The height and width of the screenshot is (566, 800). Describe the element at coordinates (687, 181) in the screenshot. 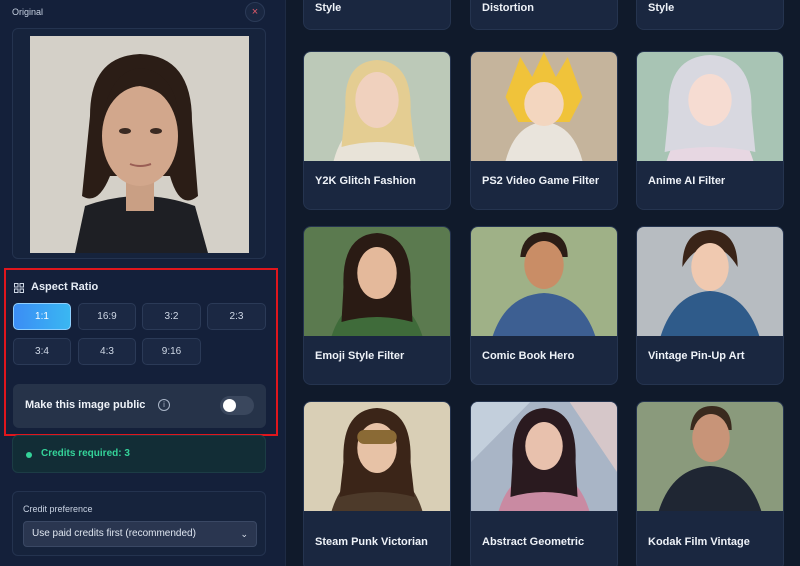

I see `style-card-title: Anime AI Filter` at that location.